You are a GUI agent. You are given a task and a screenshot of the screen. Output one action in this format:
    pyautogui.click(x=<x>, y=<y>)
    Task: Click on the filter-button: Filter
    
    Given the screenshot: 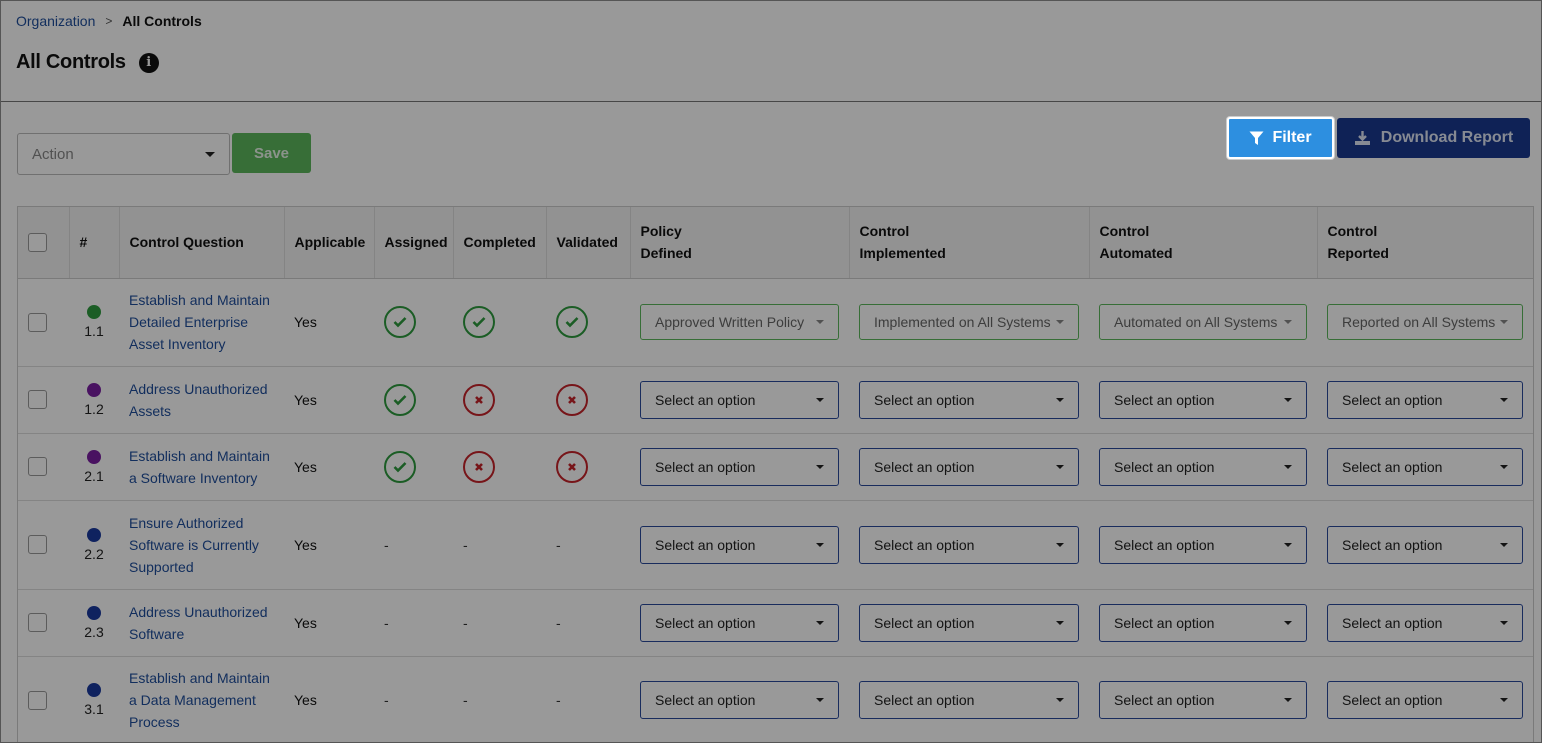 What is the action you would take?
    pyautogui.click(x=1280, y=138)
    